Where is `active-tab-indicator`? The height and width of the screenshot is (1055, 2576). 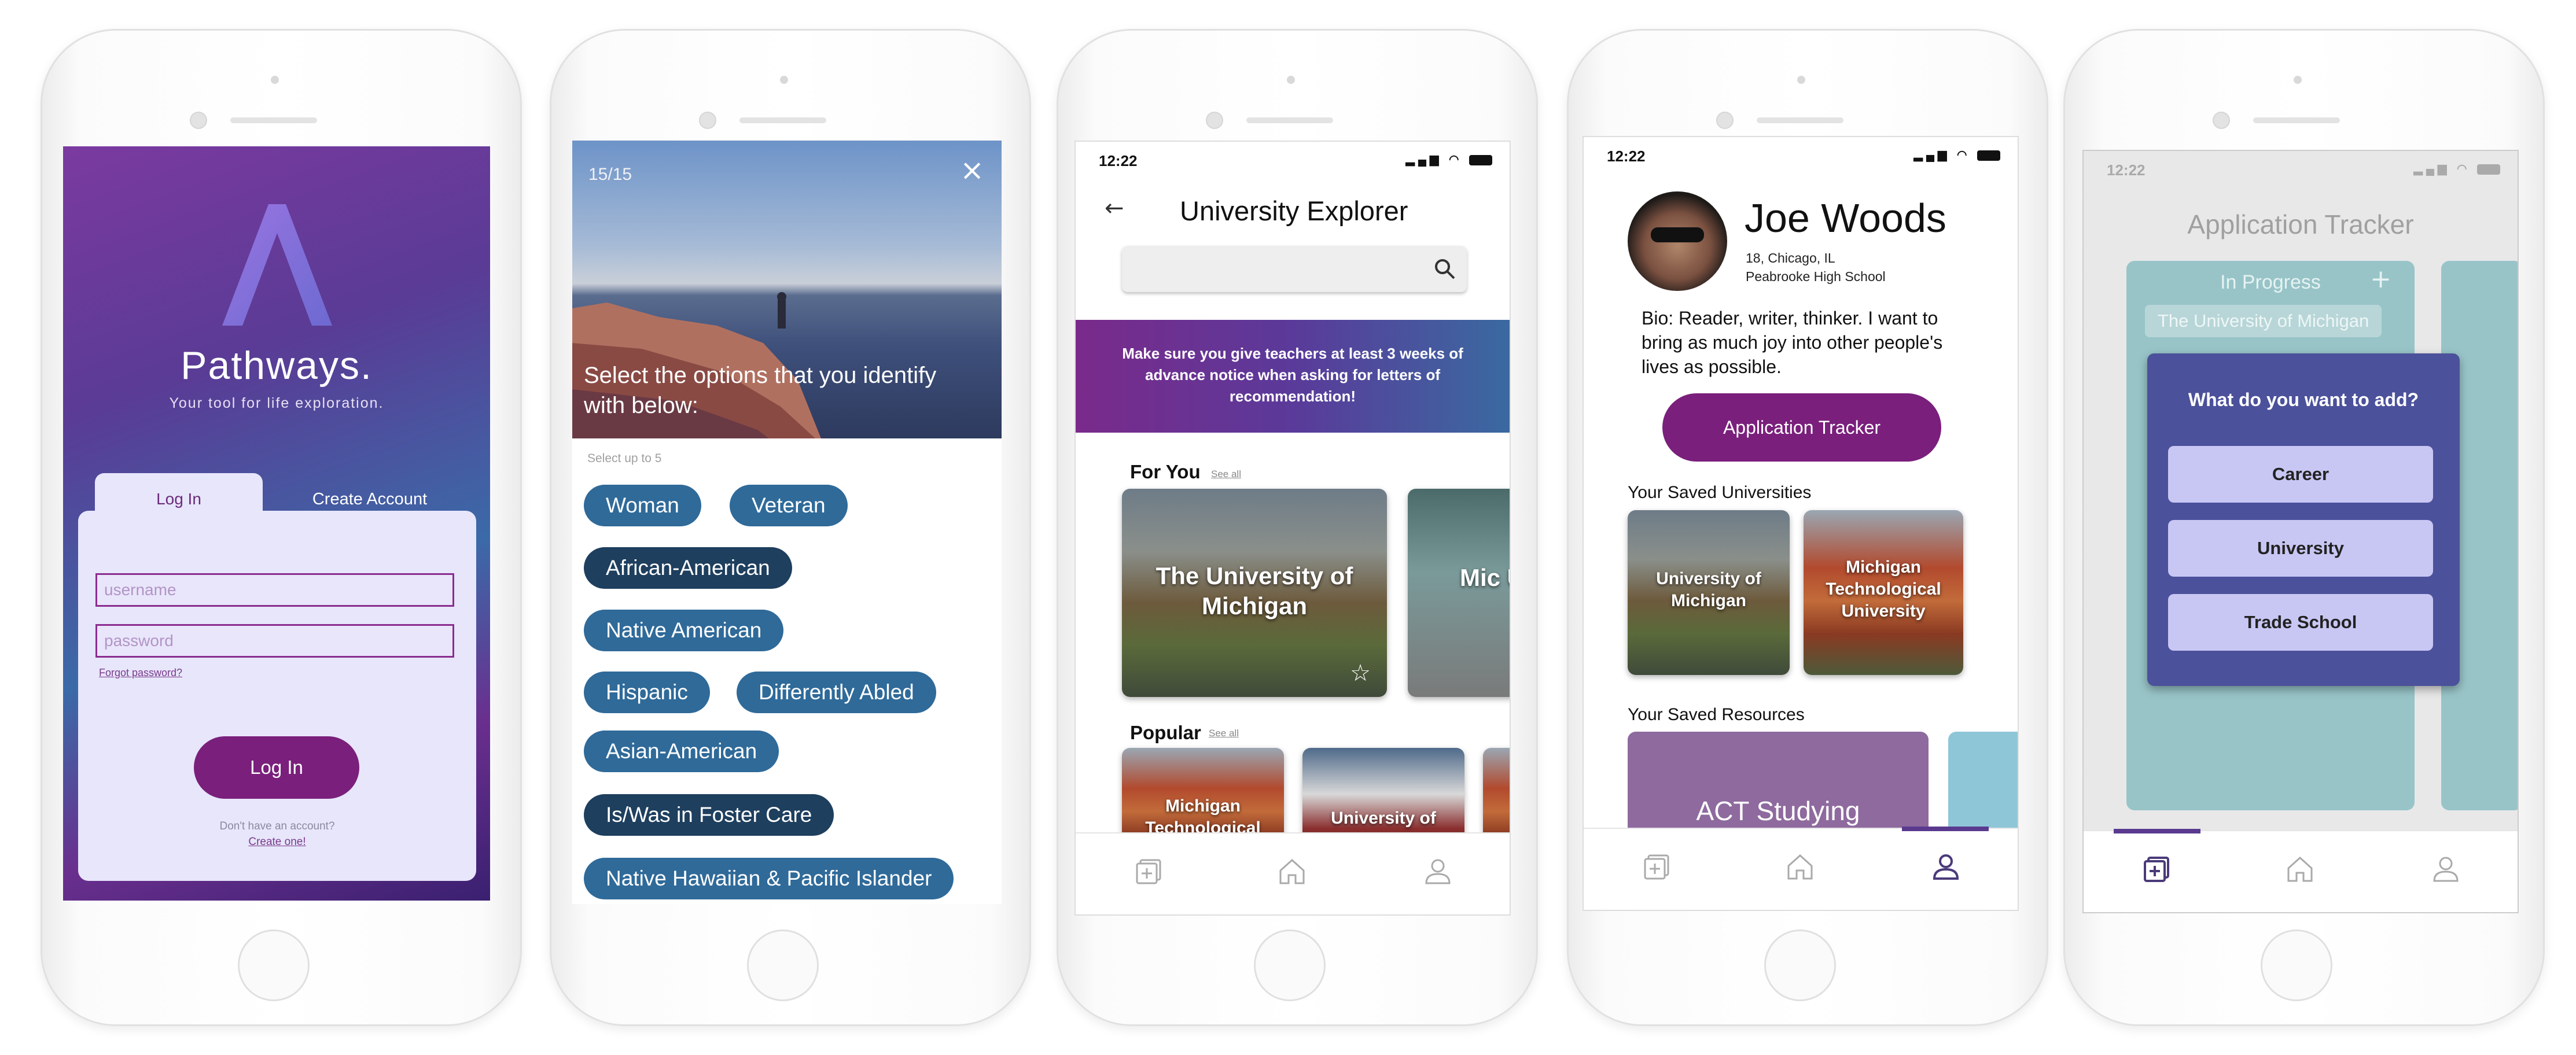 active-tab-indicator is located at coordinates (1945, 829).